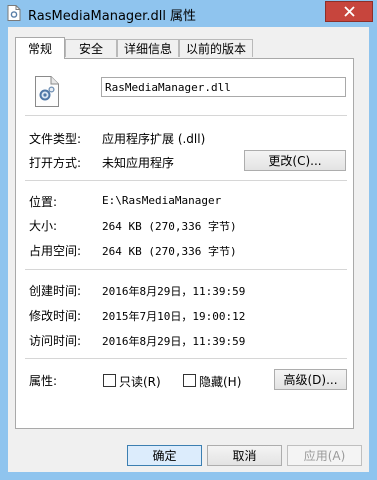 This screenshot has width=377, height=480. Describe the element at coordinates (109, 380) in the screenshot. I see `readonly-checkbox` at that location.